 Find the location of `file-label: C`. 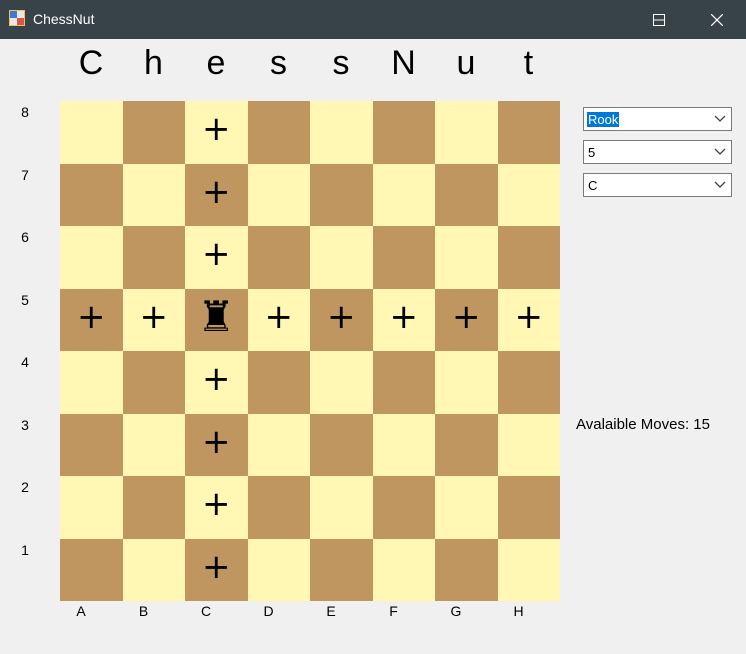

file-label: C is located at coordinates (206, 611).